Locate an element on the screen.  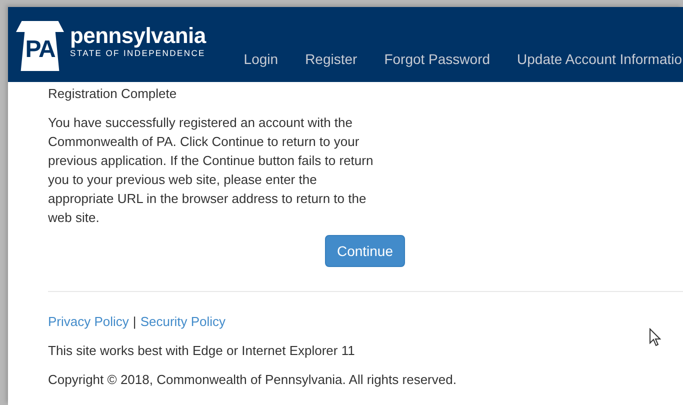
nav-link: Update Account Informatio is located at coordinates (599, 59).